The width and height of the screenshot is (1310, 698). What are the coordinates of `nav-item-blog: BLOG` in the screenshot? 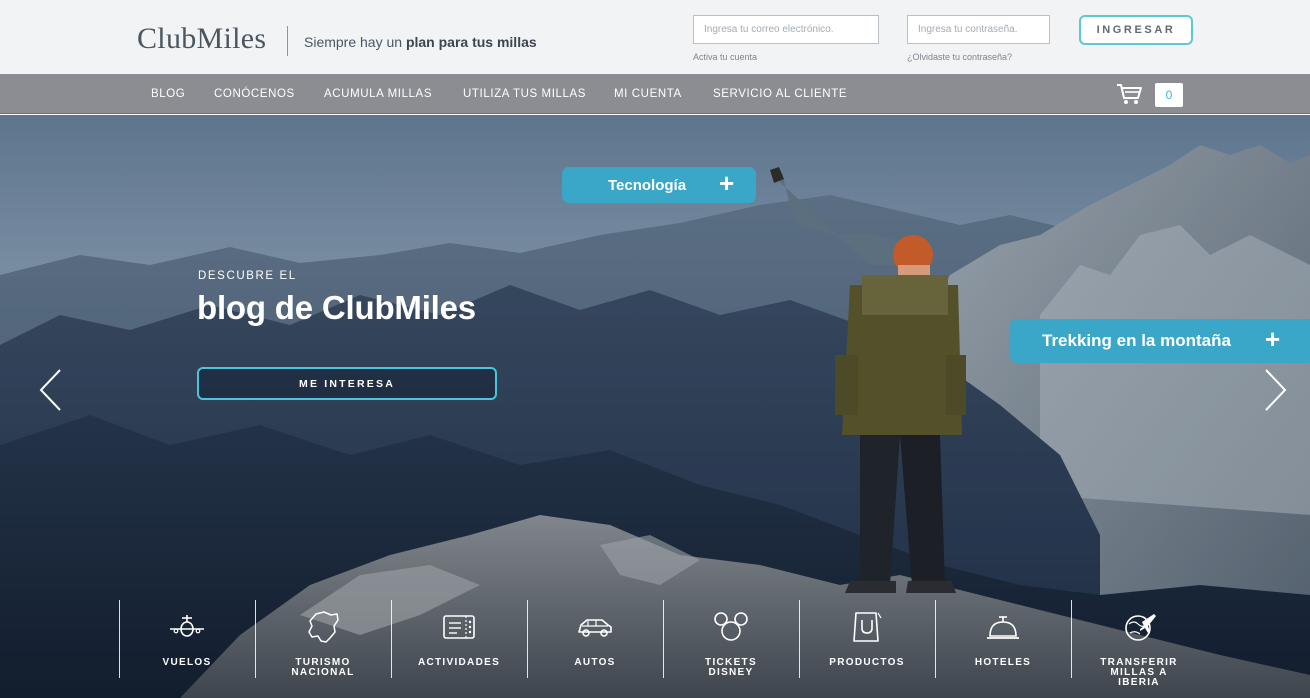 It's located at (168, 94).